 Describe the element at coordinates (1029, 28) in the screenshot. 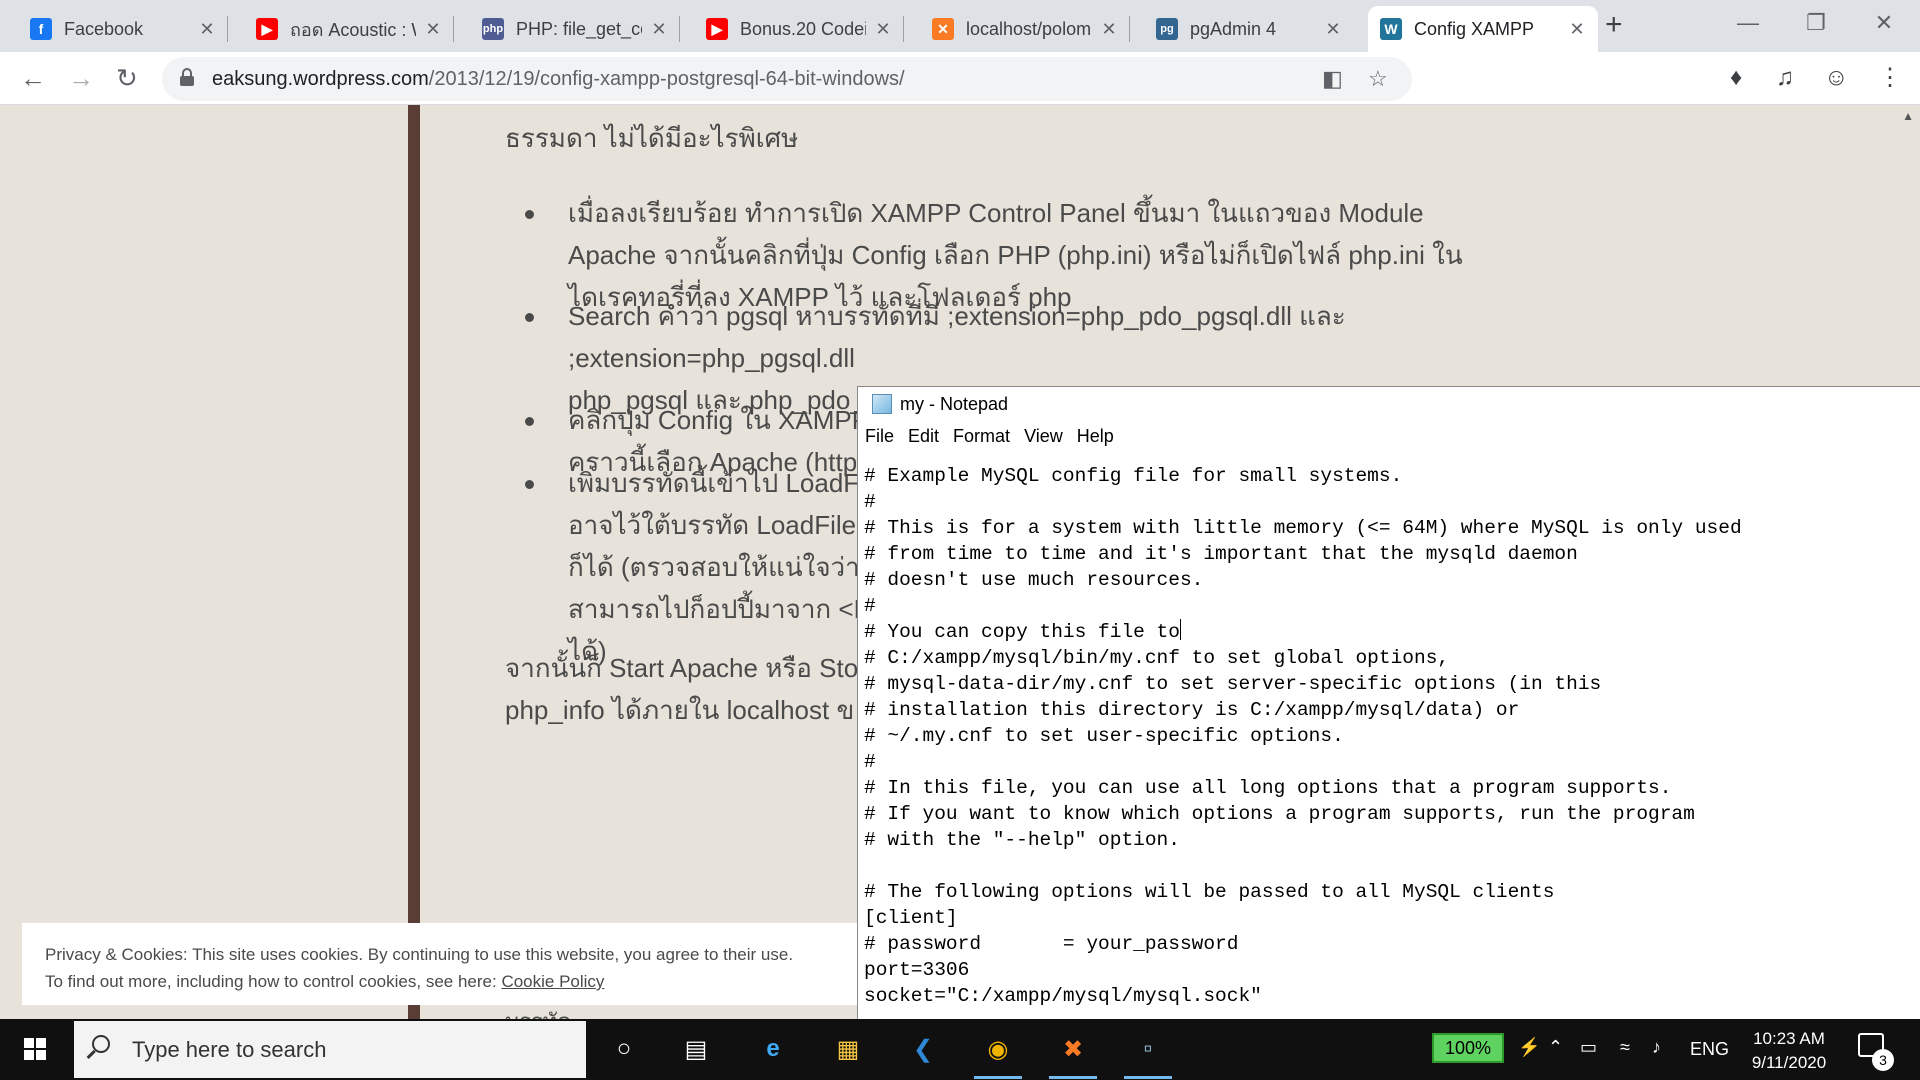

I see `tab-title: localhost/polom` at that location.